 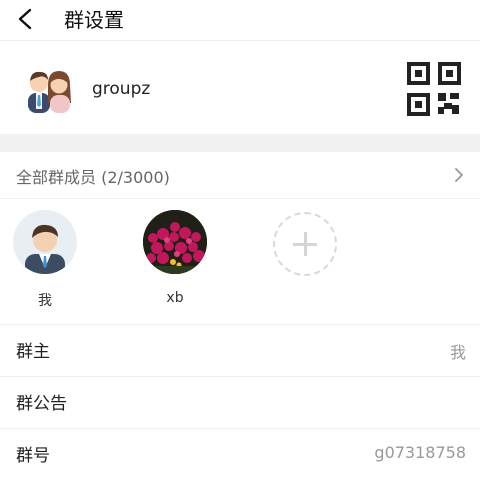 What do you see at coordinates (305, 244) in the screenshot?
I see `add-member-button` at bounding box center [305, 244].